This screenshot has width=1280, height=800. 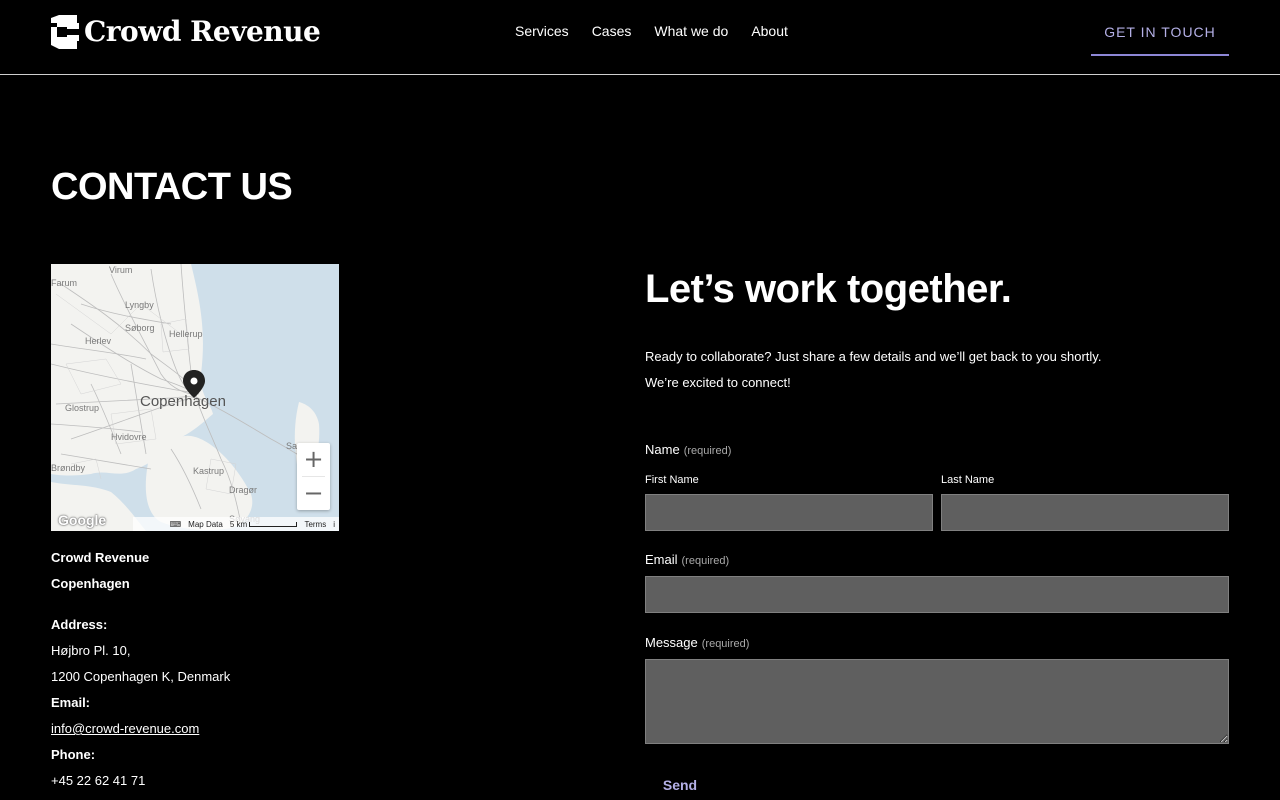 I want to click on brand-name: Crowd Revenue, so click(x=202, y=31).